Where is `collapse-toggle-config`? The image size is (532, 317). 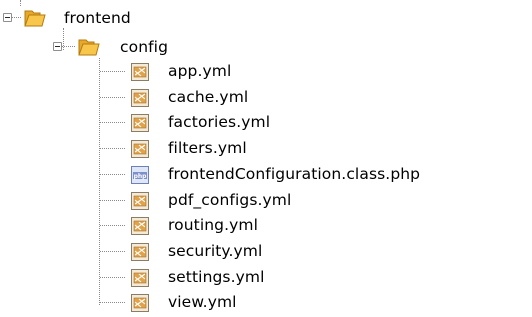 collapse-toggle-config is located at coordinates (57, 46).